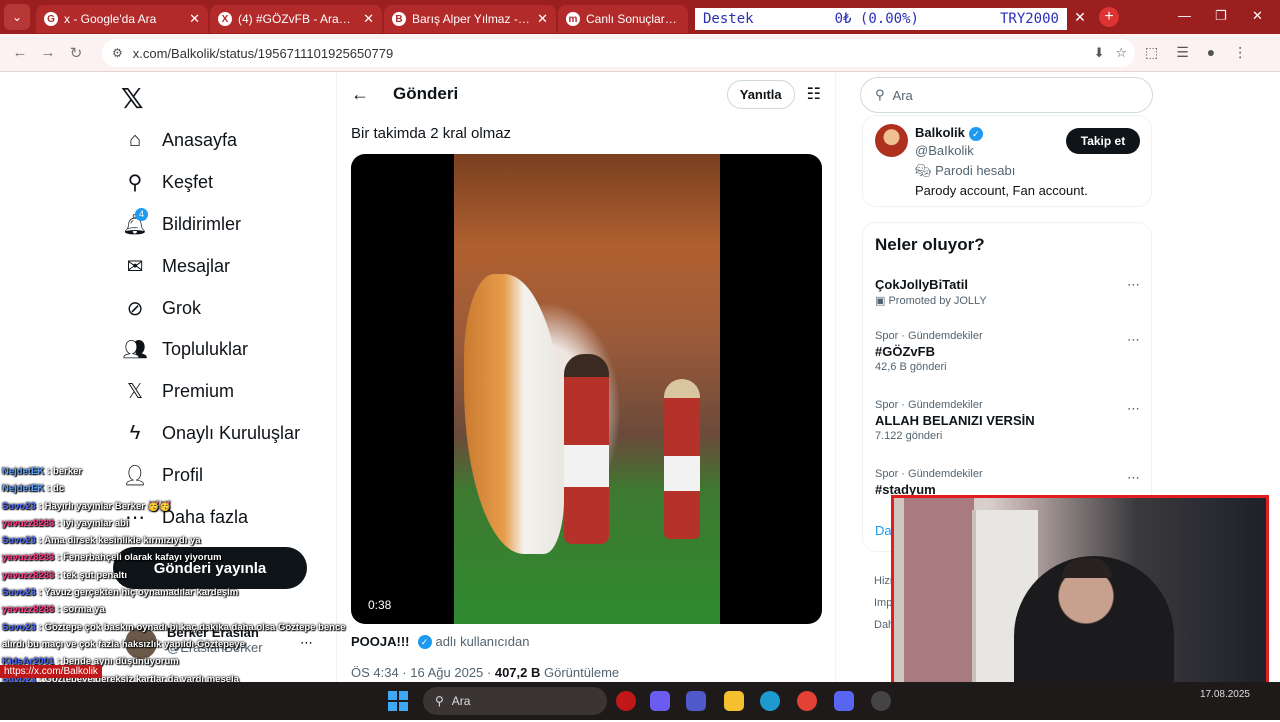 This screenshot has width=1280, height=722. What do you see at coordinates (95, 575) in the screenshot?
I see `chat-text: tek şut penaltı` at bounding box center [95, 575].